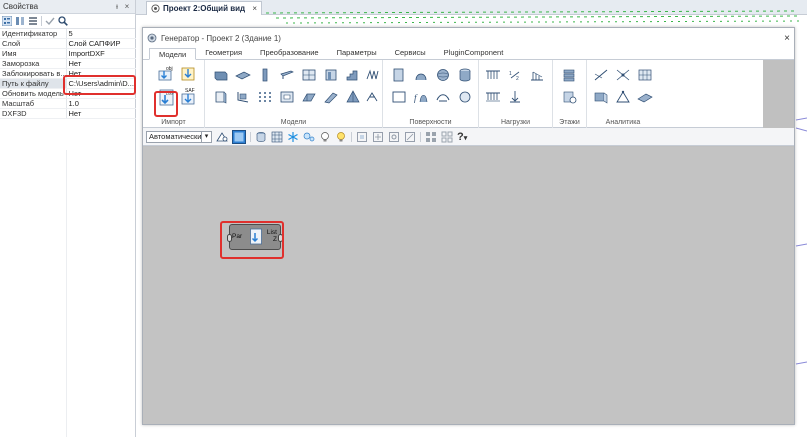 The height and width of the screenshot is (437, 807). What do you see at coordinates (443, 75) in the screenshot?
I see `surface-sphere-icon` at bounding box center [443, 75].